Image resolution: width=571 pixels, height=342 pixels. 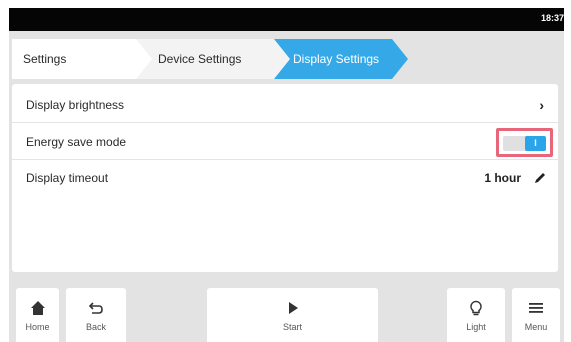 I want to click on light-button: Light, so click(x=476, y=315).